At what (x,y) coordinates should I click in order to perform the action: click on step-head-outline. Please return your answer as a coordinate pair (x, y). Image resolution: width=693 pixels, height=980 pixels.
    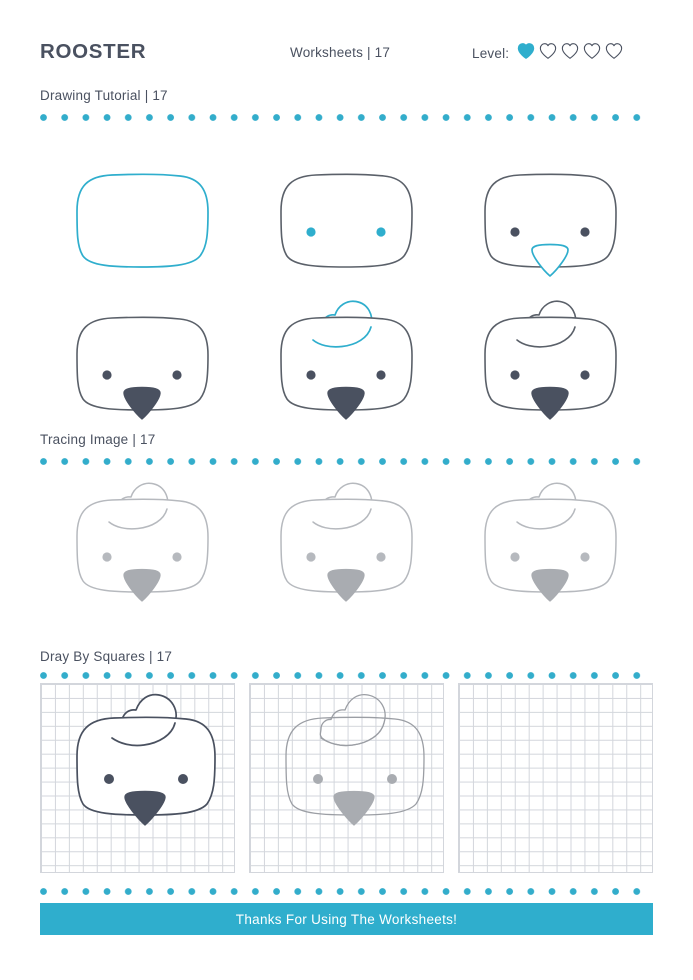
    Looking at the image, I should click on (142, 221).